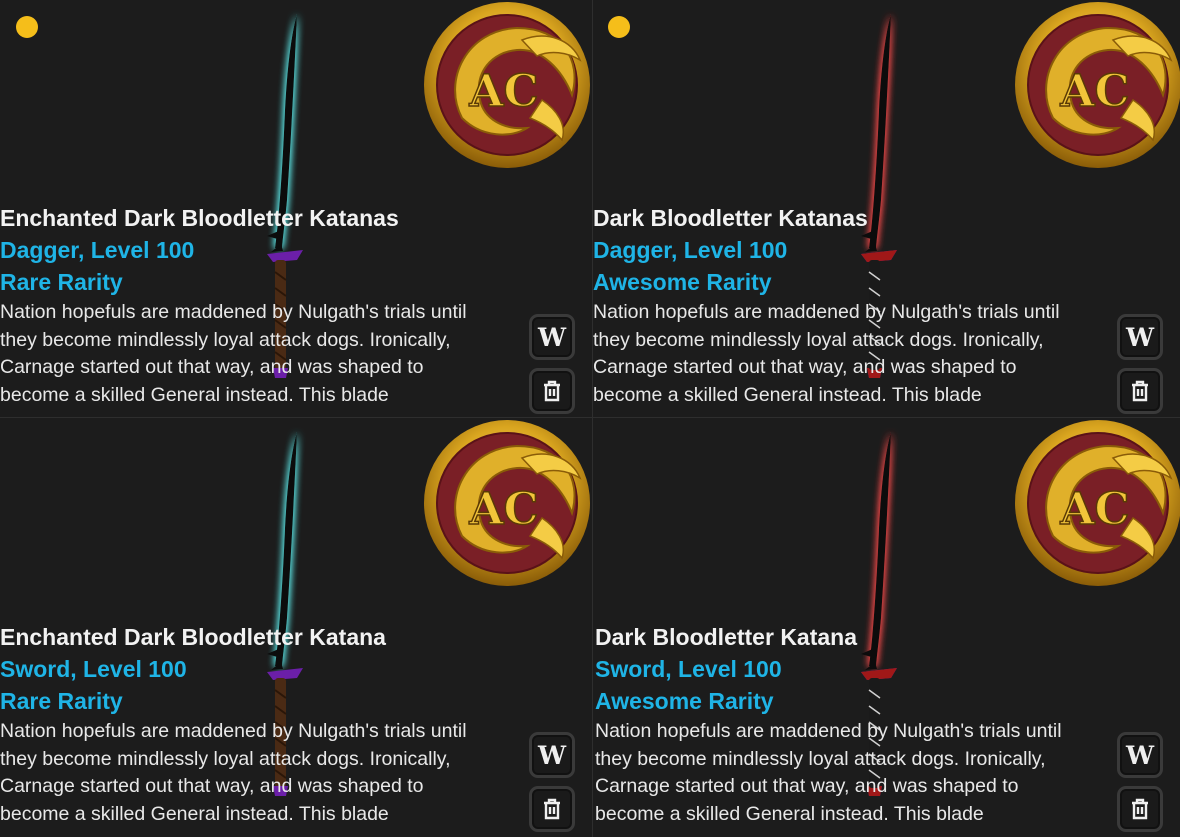 The image size is (1180, 837). I want to click on item-title: Dark Bloodletter Katana, so click(726, 637).